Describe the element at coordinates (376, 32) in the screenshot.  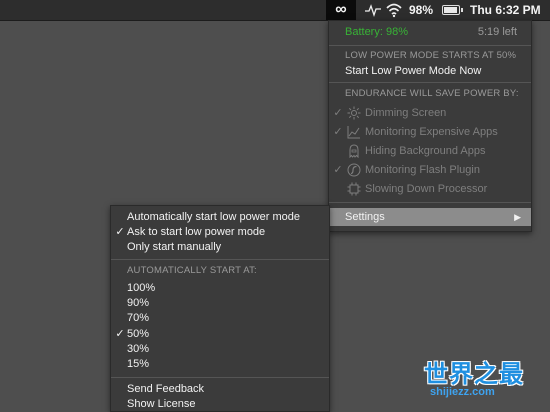
I see `battery-label: Battery: 98%` at that location.